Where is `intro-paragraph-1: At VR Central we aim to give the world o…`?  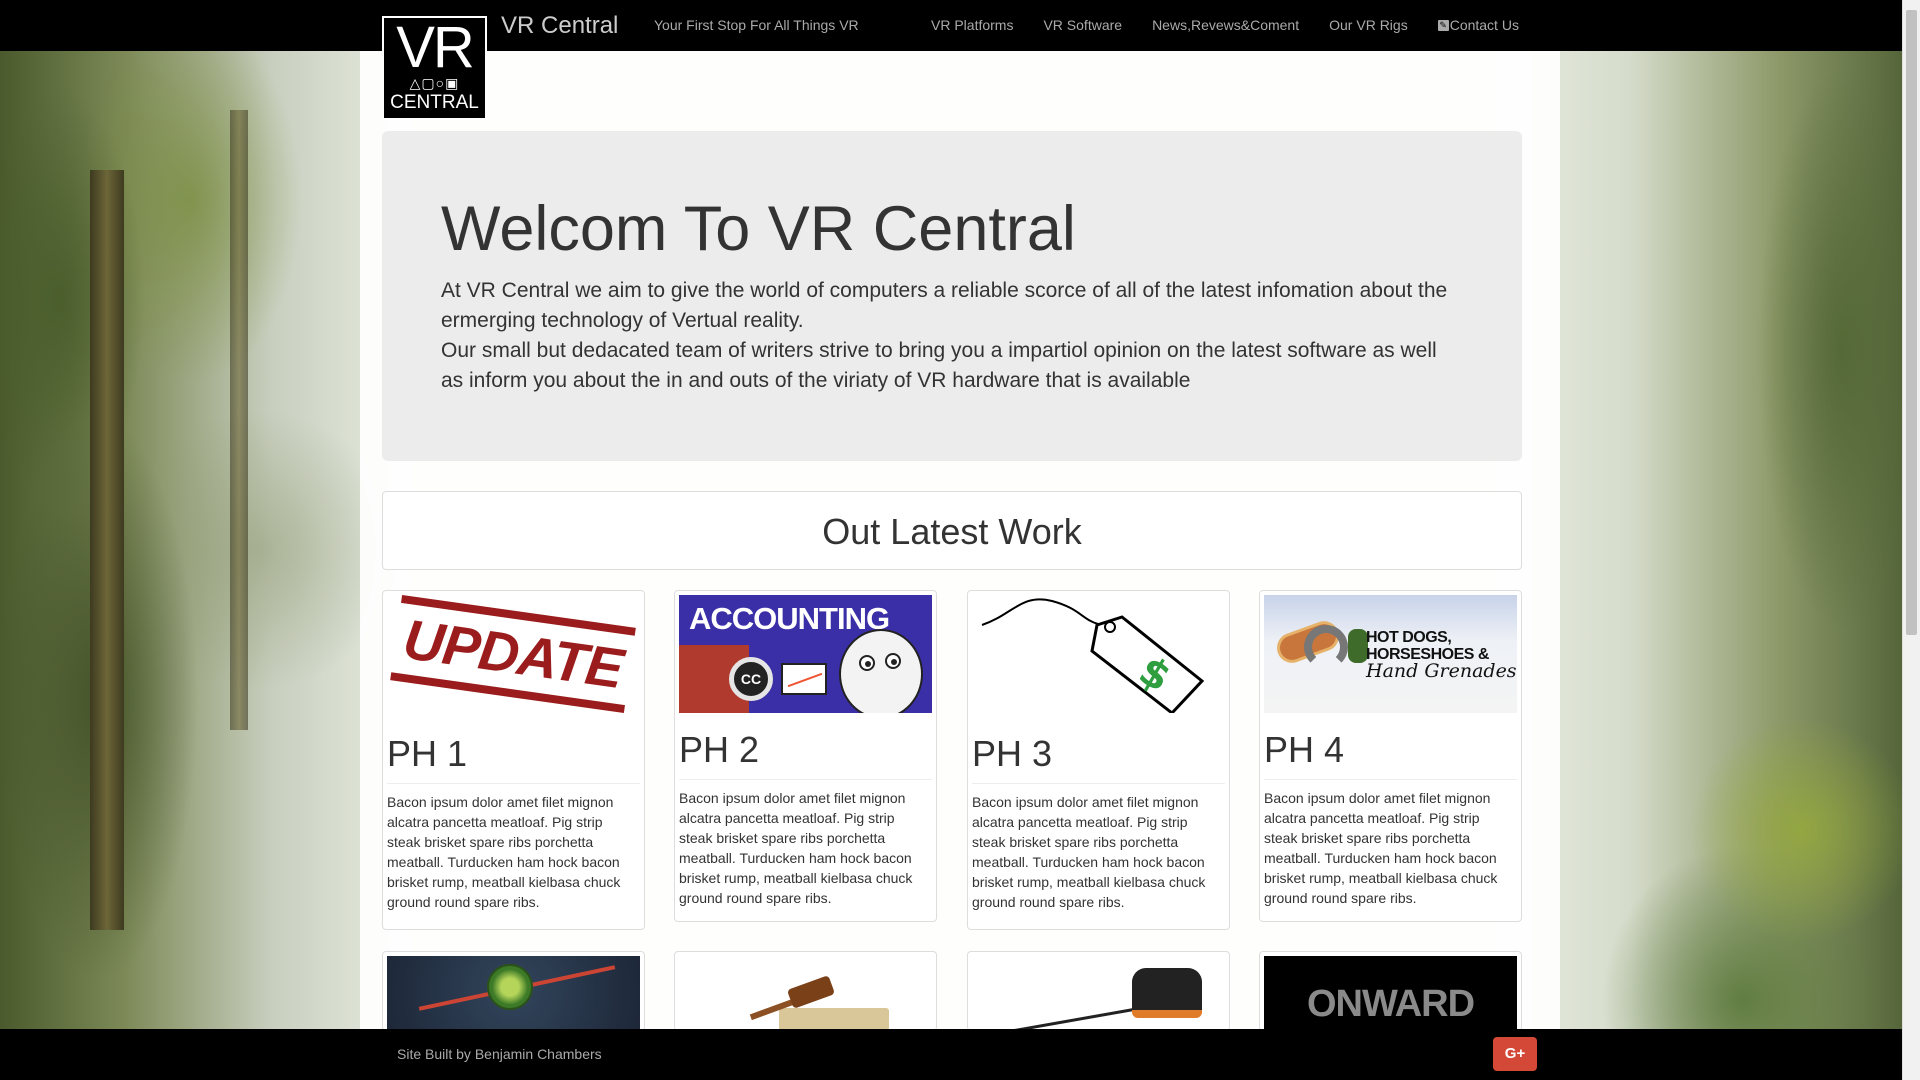
intro-paragraph-1: At VR Central we aim to give the world o… is located at coordinates (944, 306).